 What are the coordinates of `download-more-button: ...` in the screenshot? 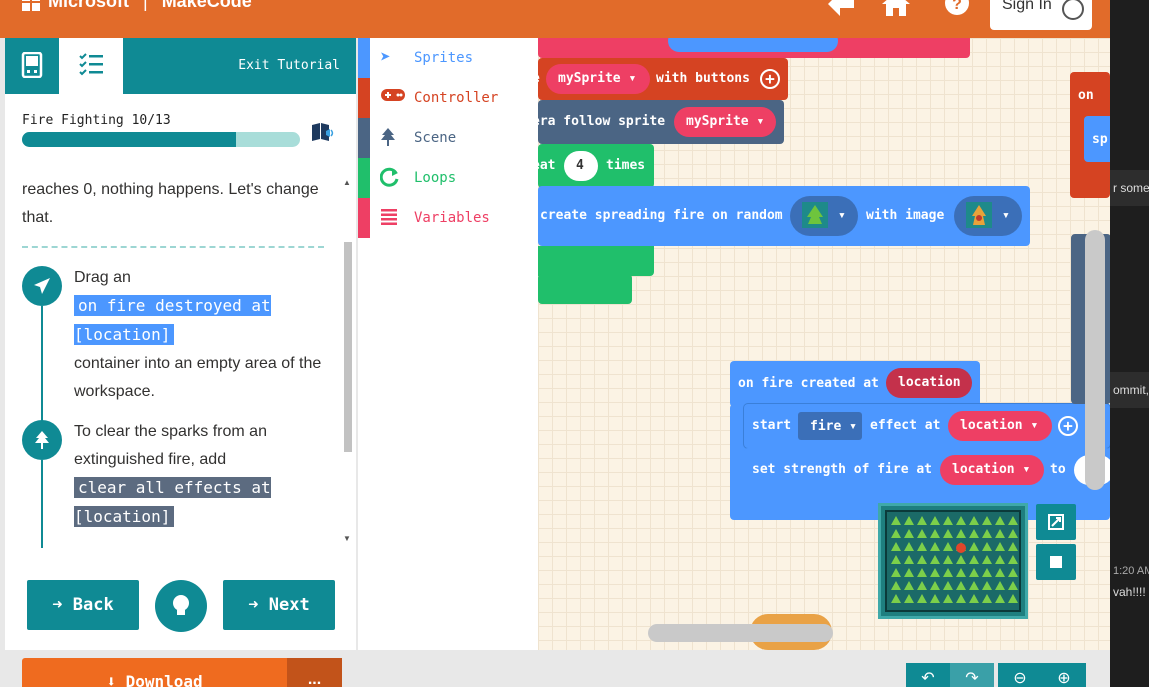 It's located at (314, 672).